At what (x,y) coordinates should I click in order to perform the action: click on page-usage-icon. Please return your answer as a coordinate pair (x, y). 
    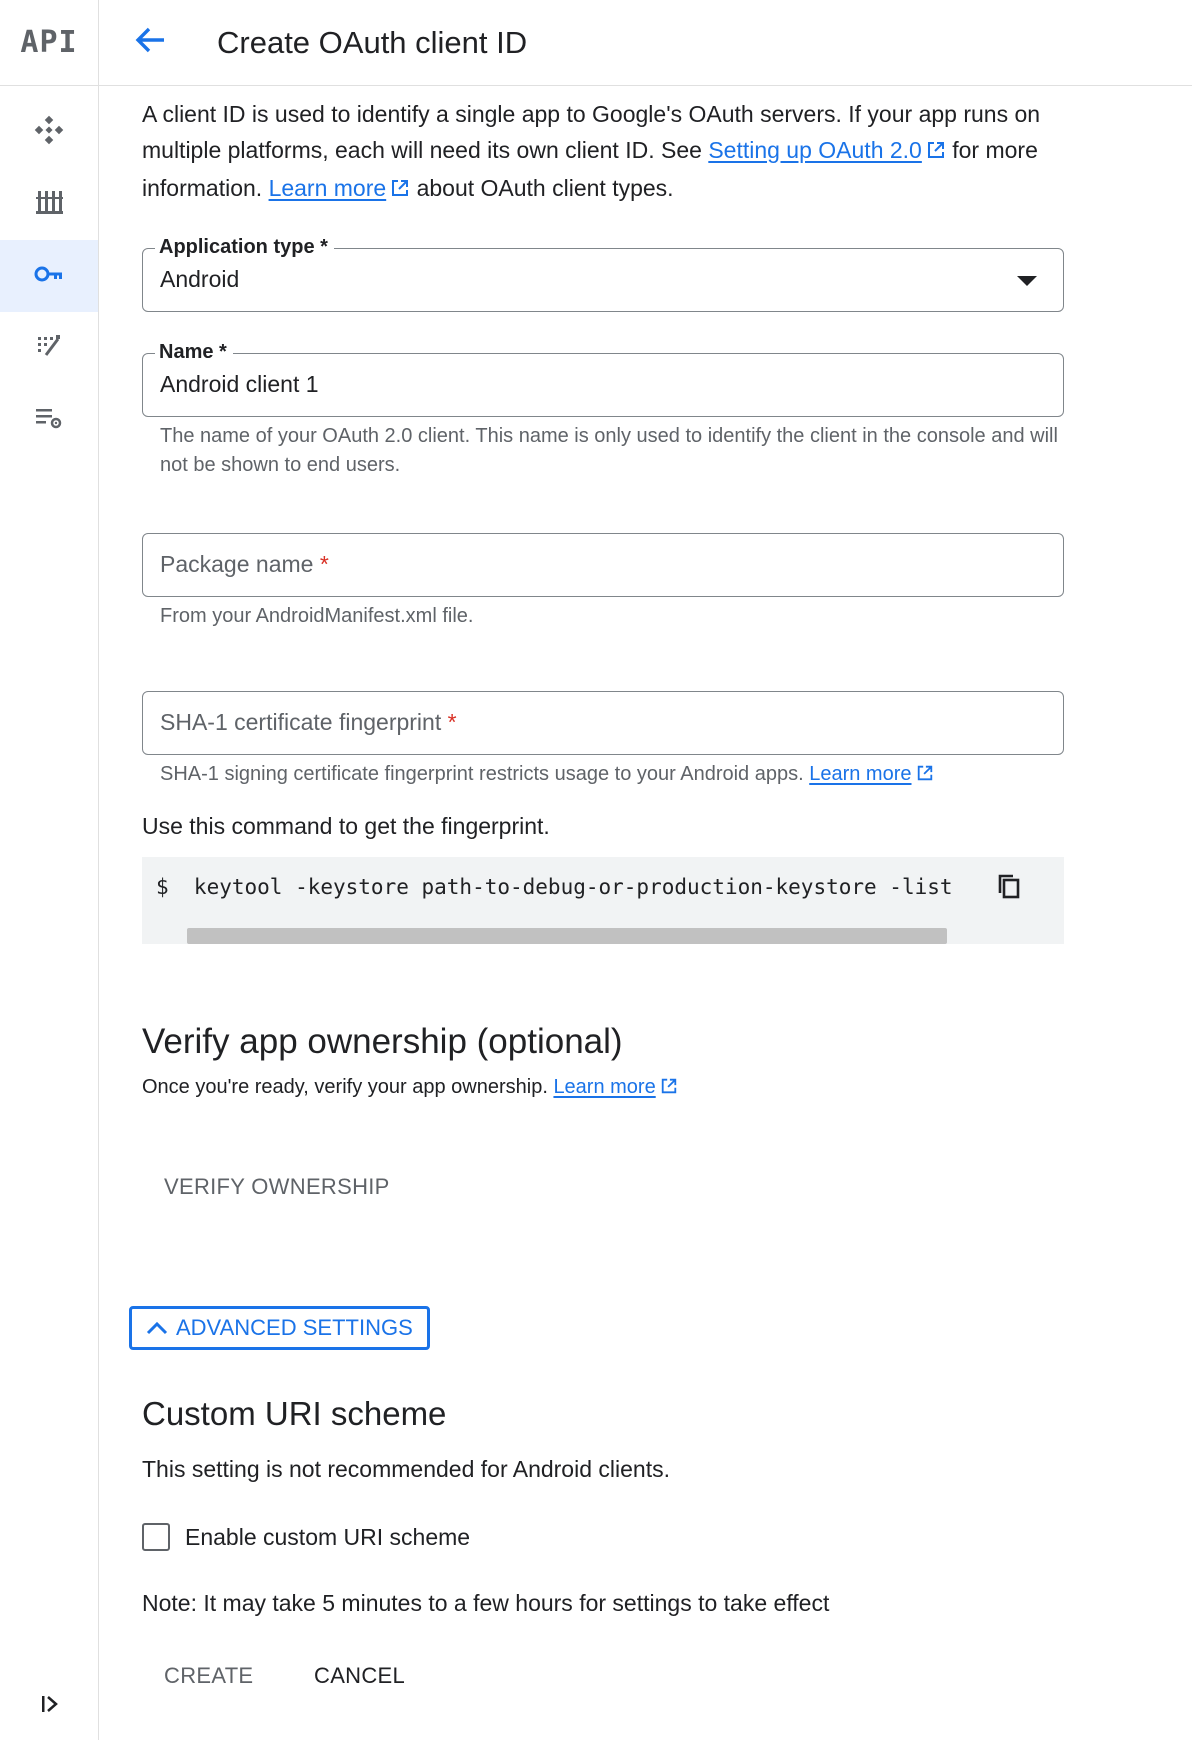
    Looking at the image, I should click on (49, 348).